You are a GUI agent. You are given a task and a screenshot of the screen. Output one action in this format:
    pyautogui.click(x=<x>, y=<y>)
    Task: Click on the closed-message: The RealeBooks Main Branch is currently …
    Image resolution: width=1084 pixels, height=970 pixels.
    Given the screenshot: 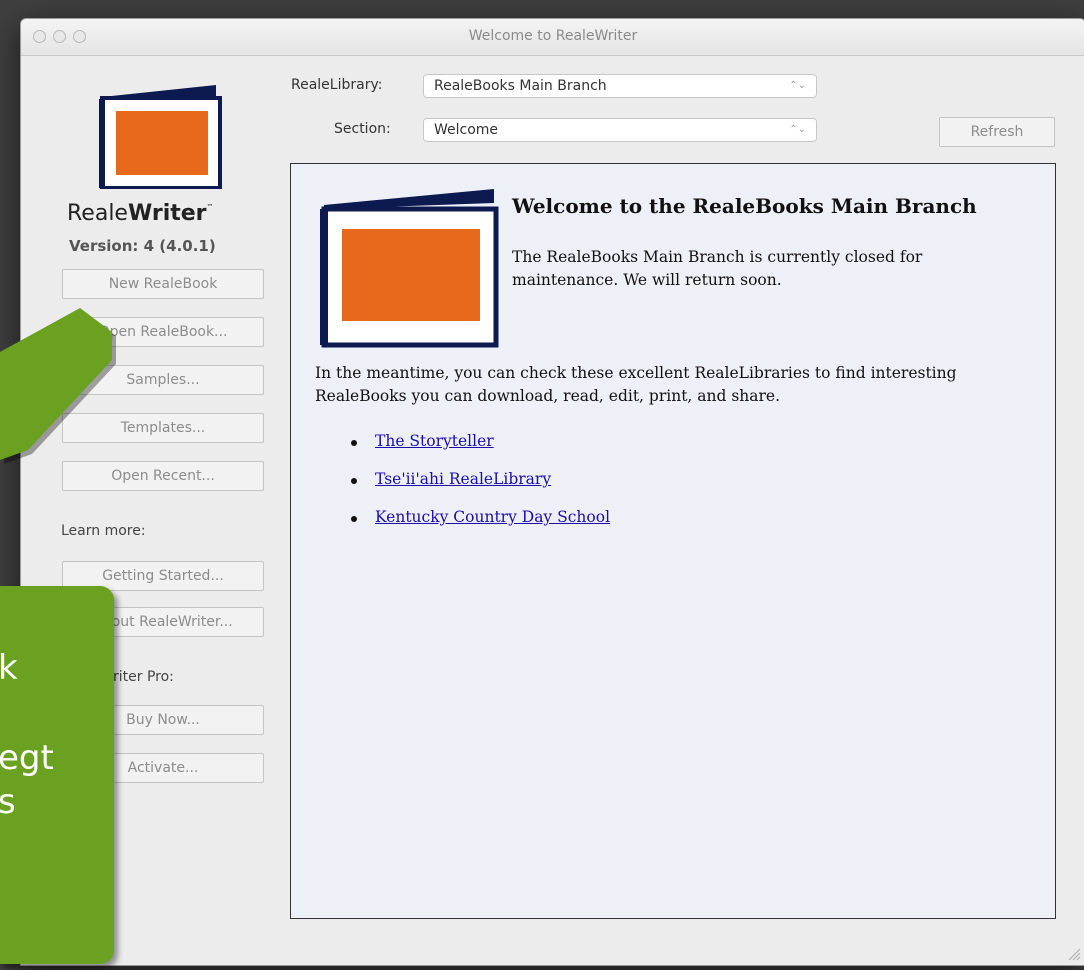 What is the action you would take?
    pyautogui.click(x=717, y=268)
    